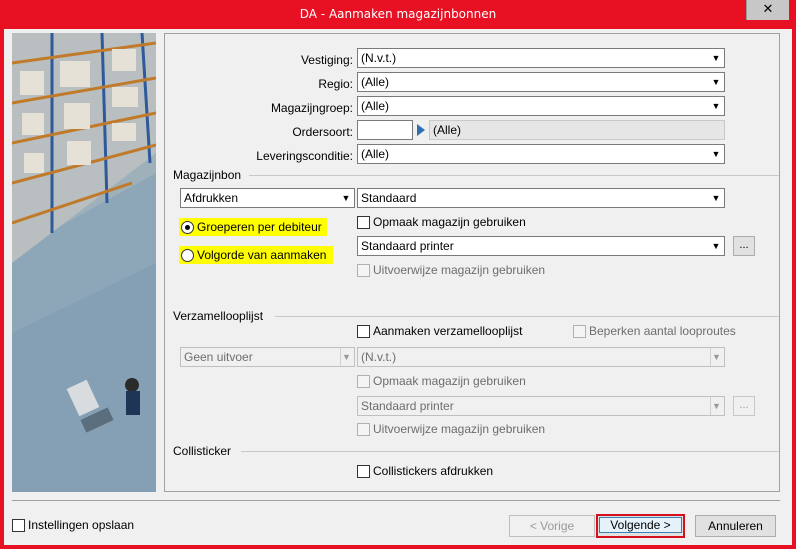 This screenshot has width=796, height=549. What do you see at coordinates (259, 227) in the screenshot?
I see `groeperen-label: Groeperen per debiteur` at bounding box center [259, 227].